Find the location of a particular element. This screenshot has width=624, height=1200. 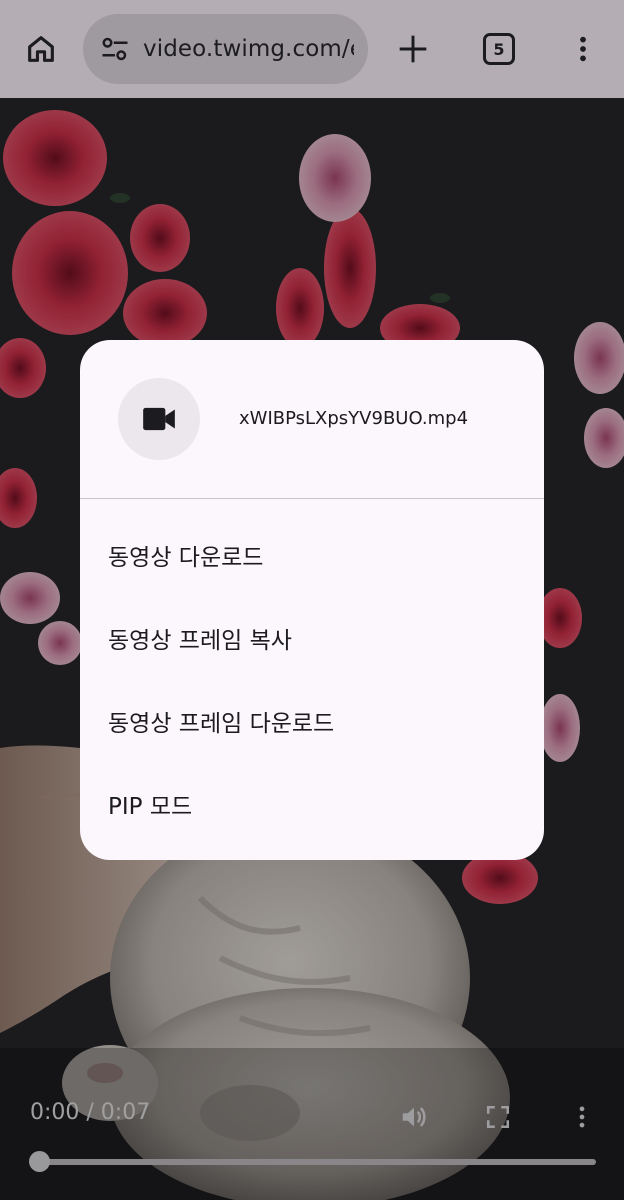

address-bar: video.twimg.com/ex is located at coordinates (225, 49).